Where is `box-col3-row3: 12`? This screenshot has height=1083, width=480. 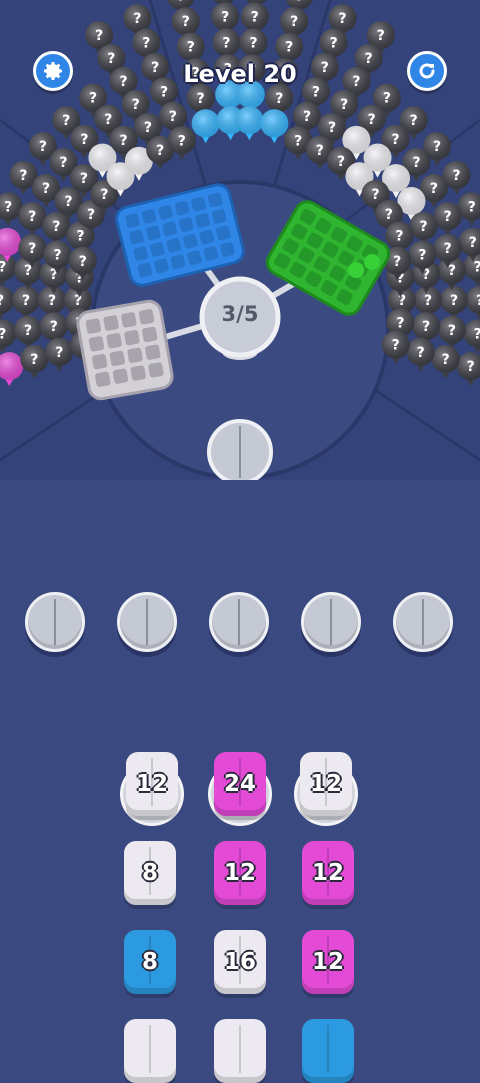 box-col3-row3: 12 is located at coordinates (328, 962).